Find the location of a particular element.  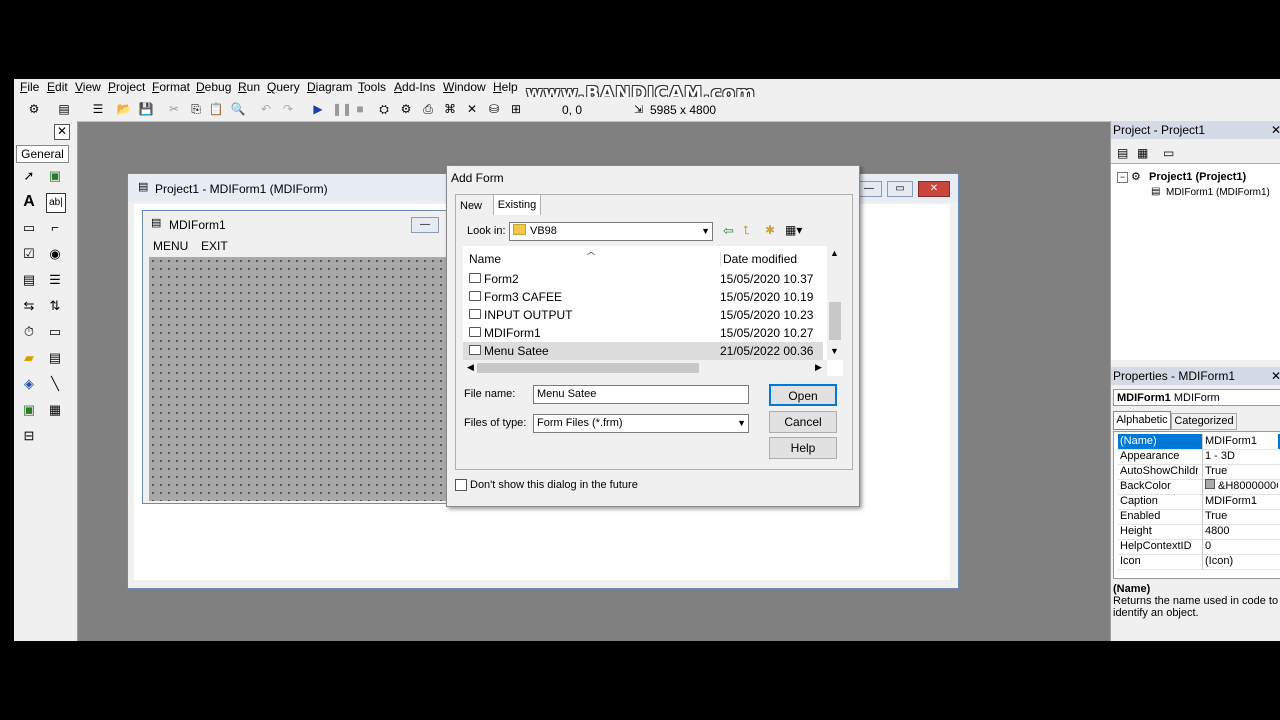

scroll-right-icon: ▶ is located at coordinates (818, 367).